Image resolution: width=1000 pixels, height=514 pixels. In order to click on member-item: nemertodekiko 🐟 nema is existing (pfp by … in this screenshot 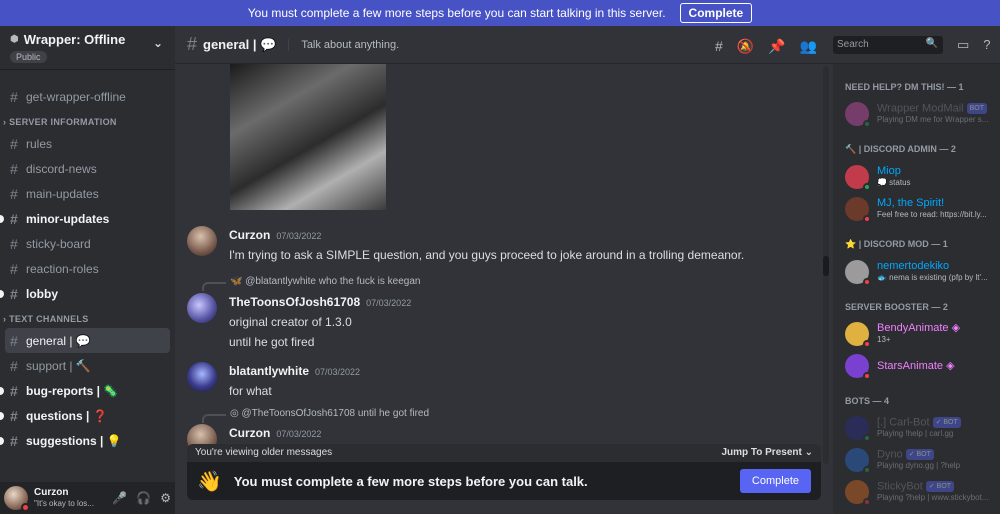, I will do `click(922, 272)`.